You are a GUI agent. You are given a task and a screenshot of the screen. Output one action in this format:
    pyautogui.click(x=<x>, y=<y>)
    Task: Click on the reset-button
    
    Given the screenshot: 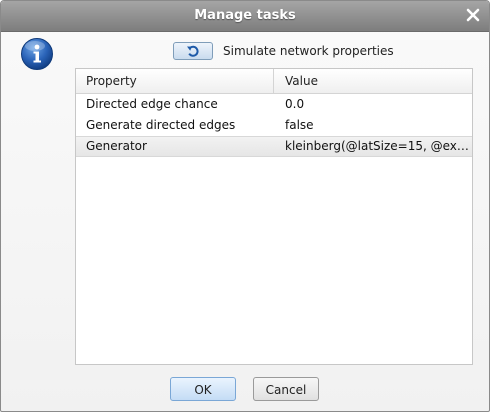 What is the action you would take?
    pyautogui.click(x=193, y=51)
    